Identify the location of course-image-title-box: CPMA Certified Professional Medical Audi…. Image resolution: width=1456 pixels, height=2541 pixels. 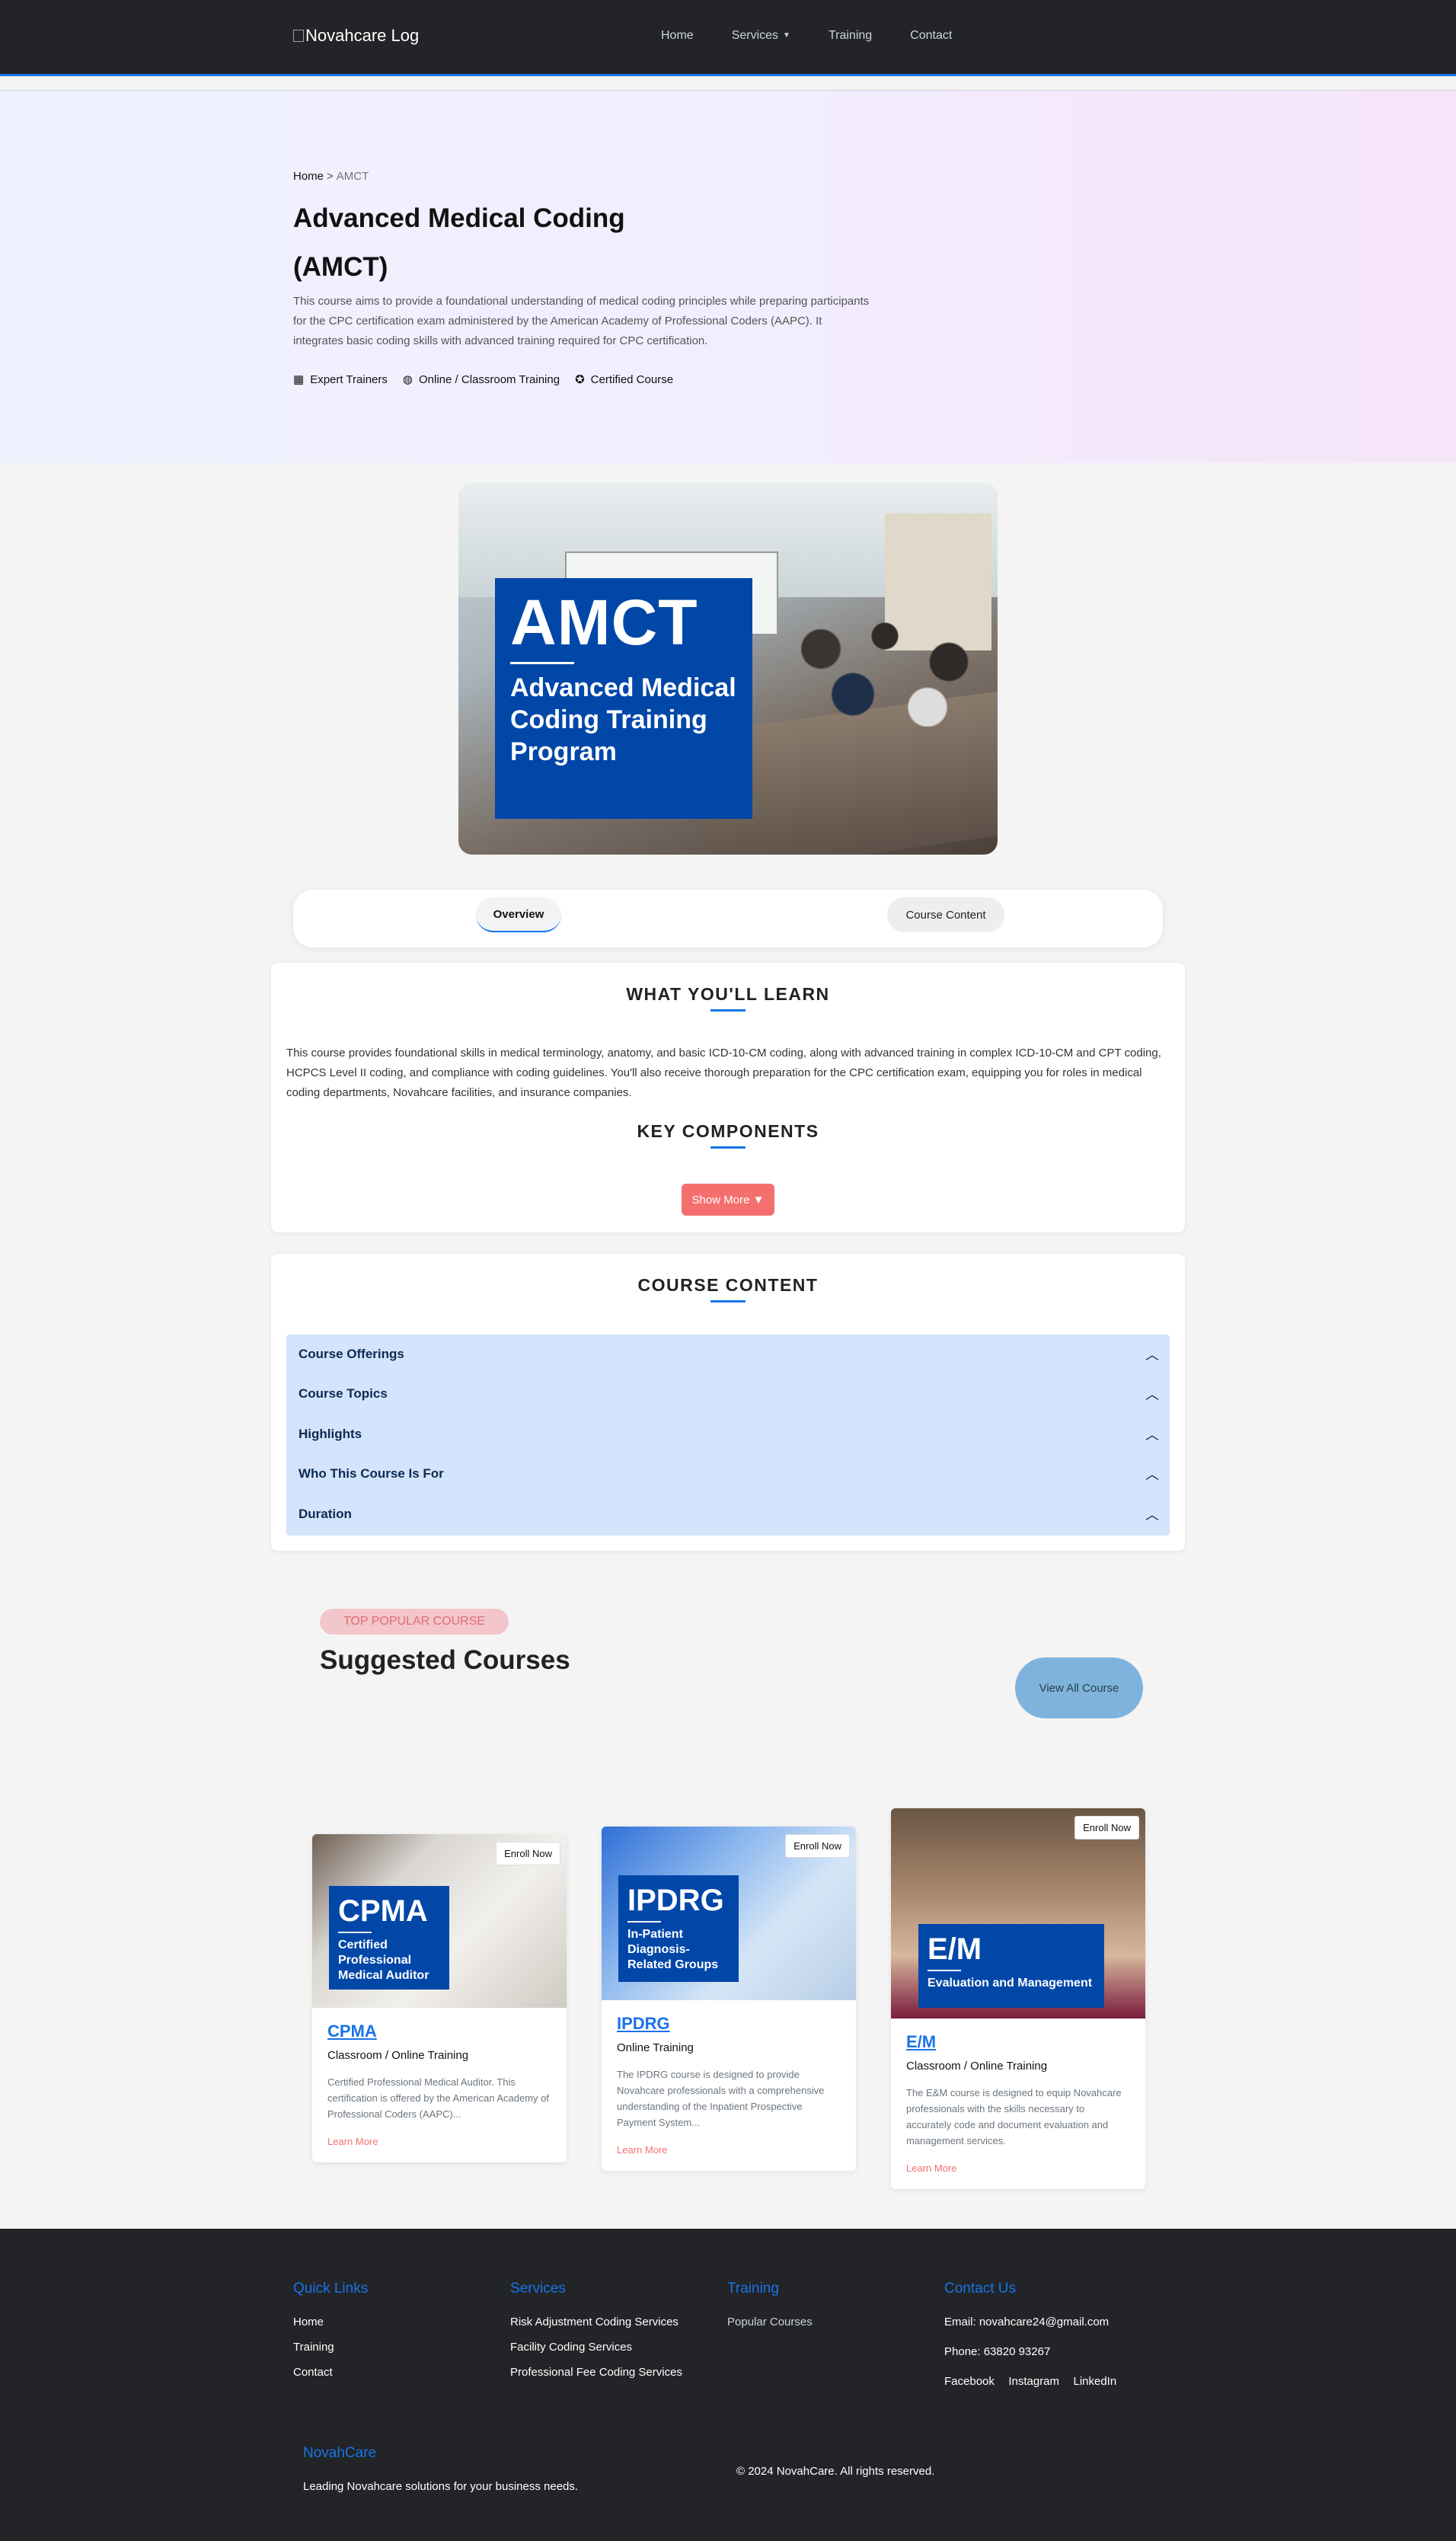
(389, 1938).